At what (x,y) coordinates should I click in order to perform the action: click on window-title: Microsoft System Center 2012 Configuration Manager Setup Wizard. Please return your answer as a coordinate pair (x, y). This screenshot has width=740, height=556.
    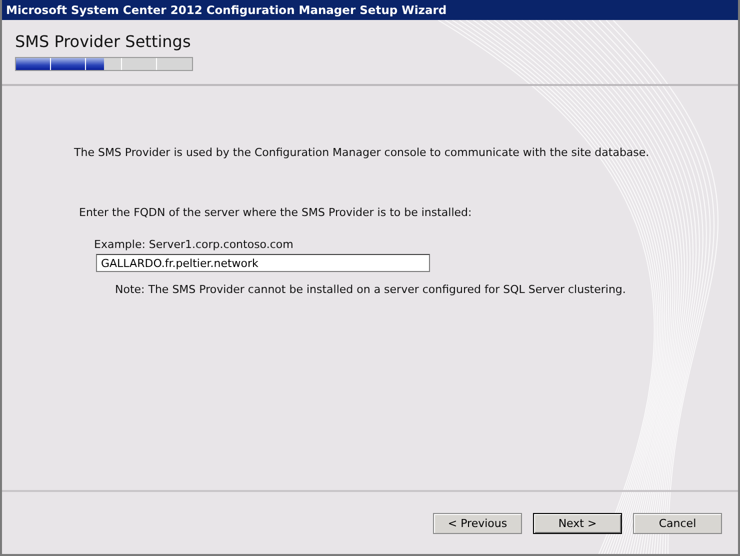
    Looking at the image, I should click on (370, 10).